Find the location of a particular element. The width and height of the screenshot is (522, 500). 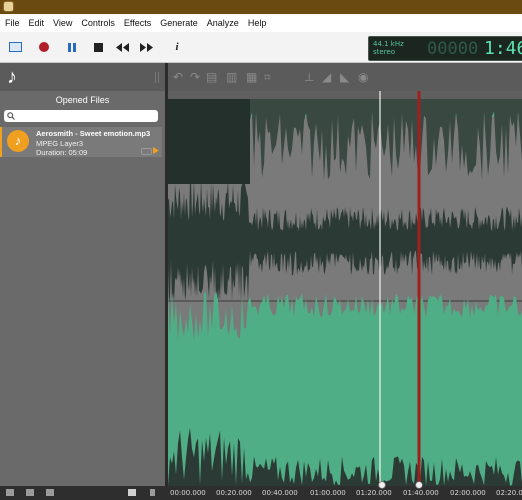

menu-help: Help is located at coordinates (257, 23).